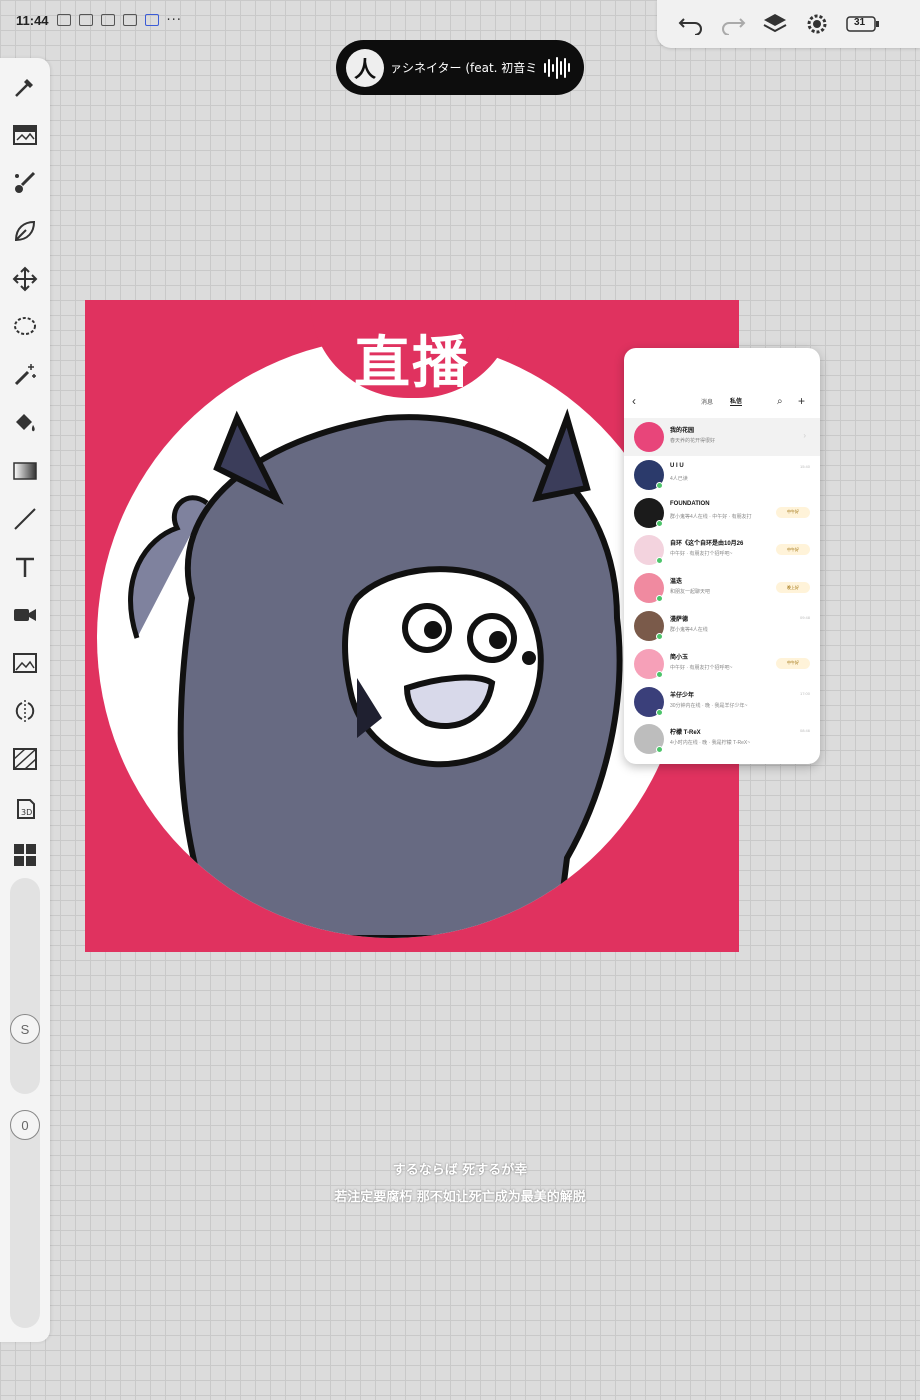  I want to click on chat-name: 柠檬 T-ReX, so click(685, 733).